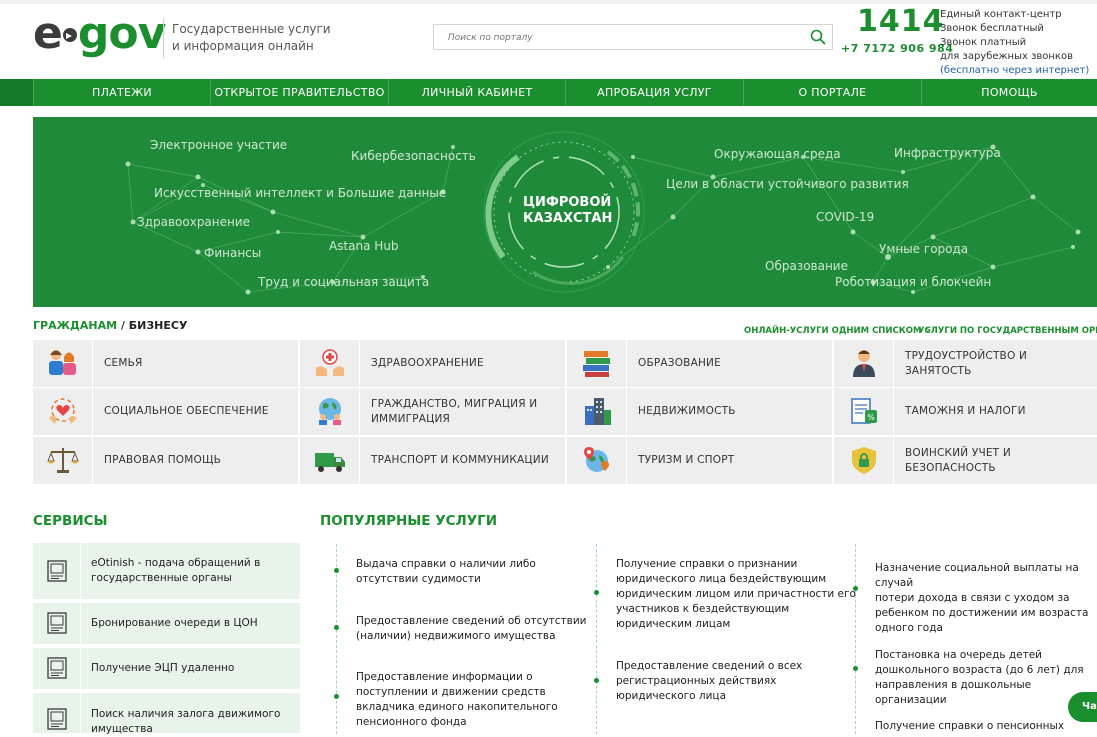 This screenshot has height=737, width=1097. What do you see at coordinates (165, 460) in the screenshot?
I see `category-legal-aid: ПРАВОВАЯ ПОМОЩЬ` at bounding box center [165, 460].